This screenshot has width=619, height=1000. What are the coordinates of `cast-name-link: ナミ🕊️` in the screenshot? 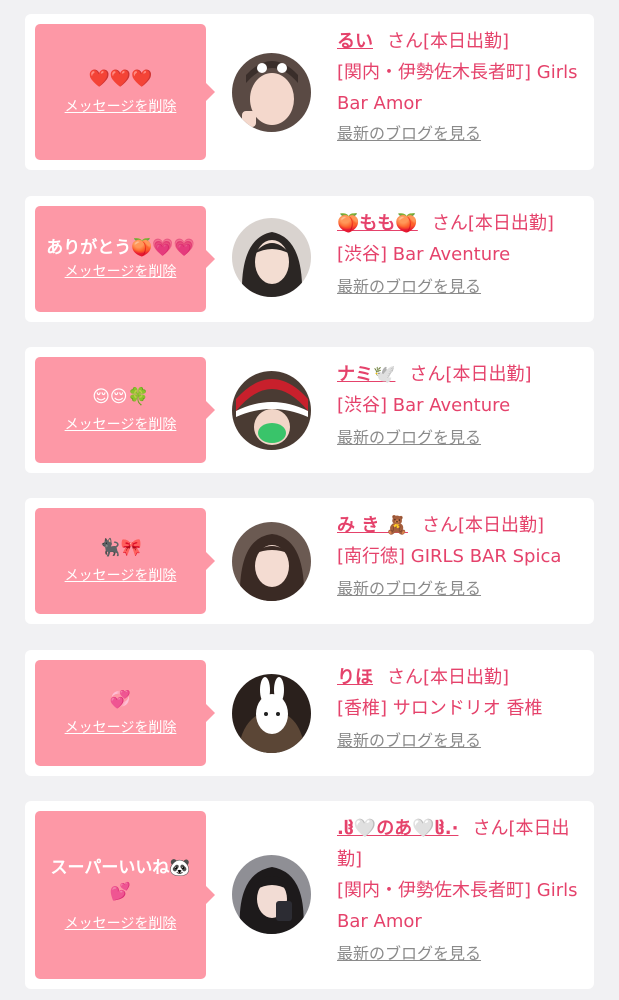 It's located at (366, 374).